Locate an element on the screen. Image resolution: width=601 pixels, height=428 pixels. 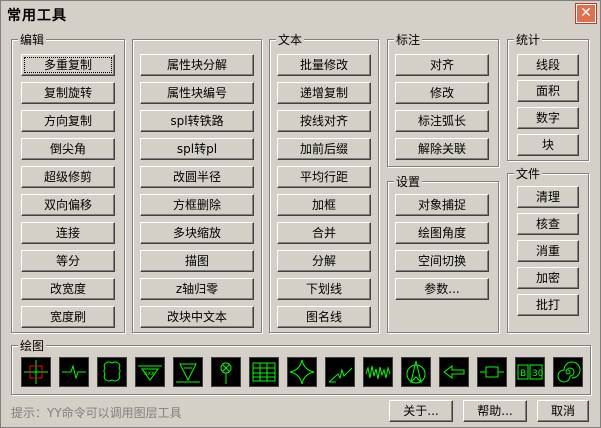
valve-icon is located at coordinates (188, 373).